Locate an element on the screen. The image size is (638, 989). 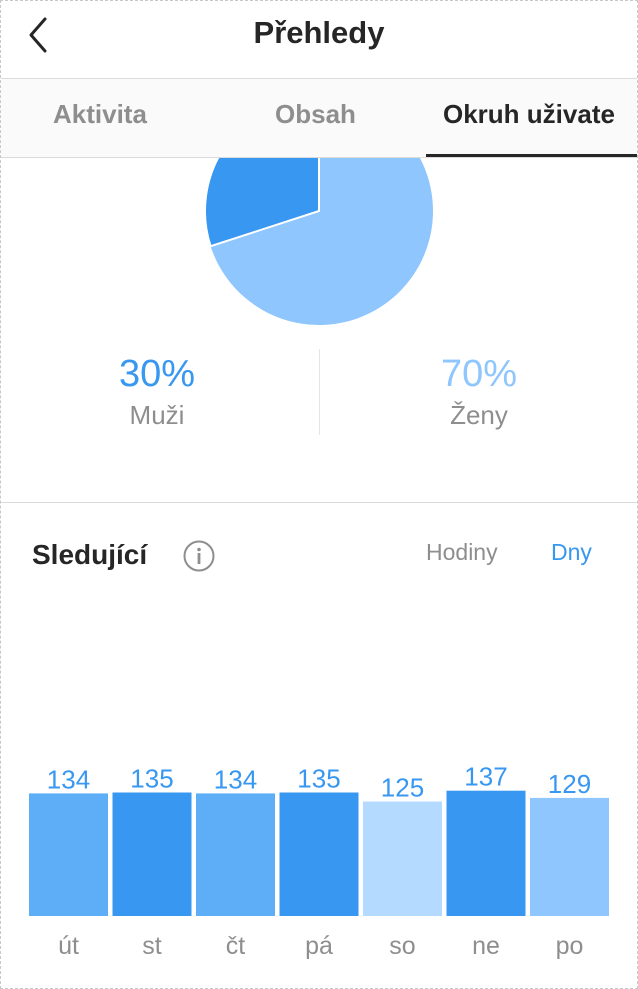
stat-women: 70% Ženy is located at coordinates (479, 392).